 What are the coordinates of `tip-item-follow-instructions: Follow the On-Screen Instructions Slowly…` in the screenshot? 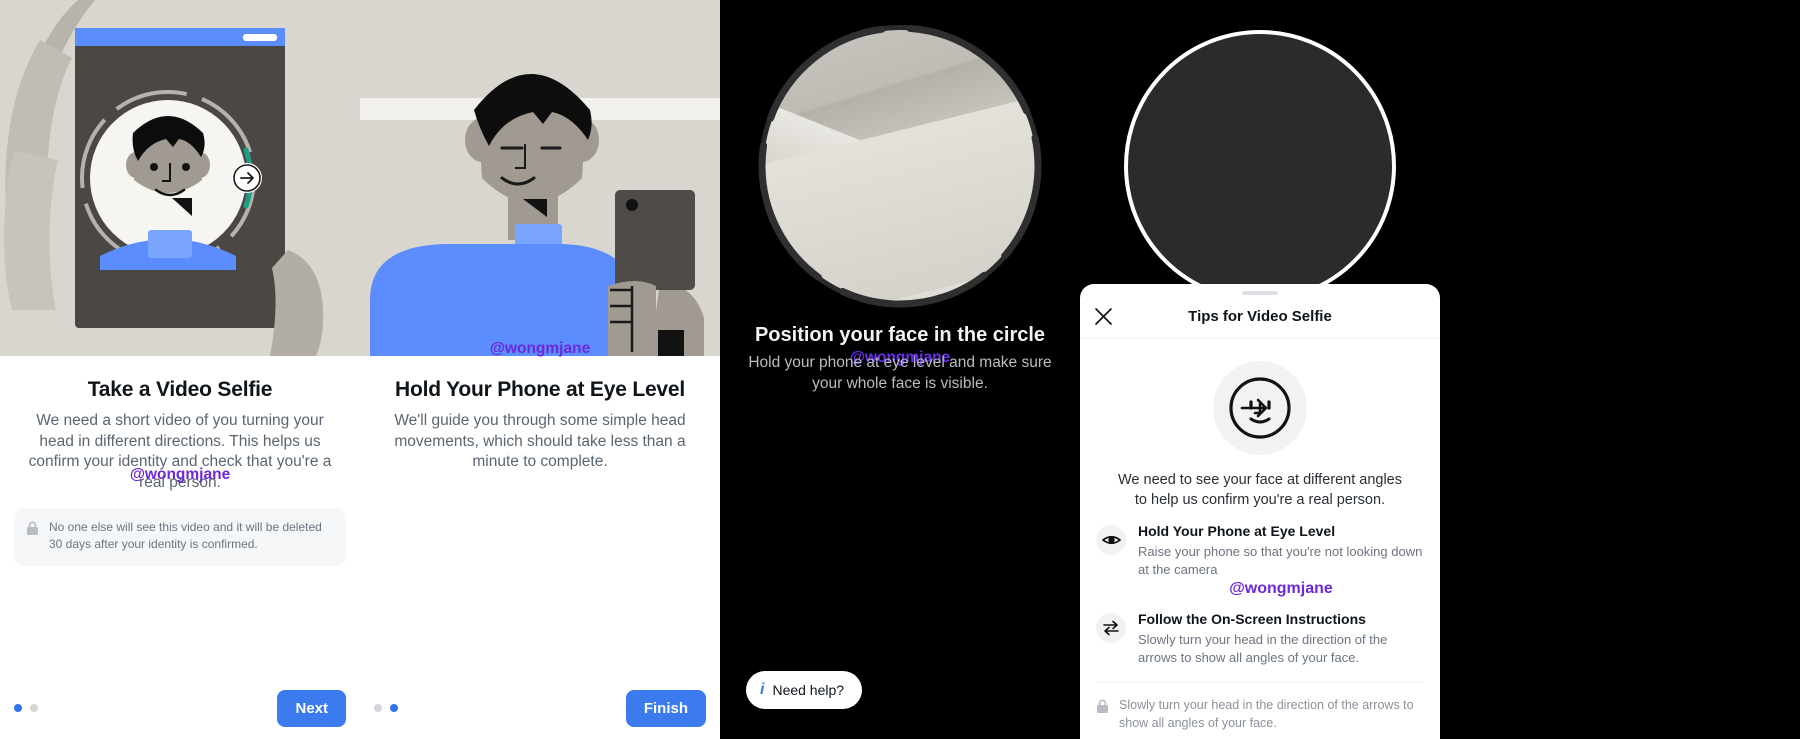 It's located at (1260, 632).